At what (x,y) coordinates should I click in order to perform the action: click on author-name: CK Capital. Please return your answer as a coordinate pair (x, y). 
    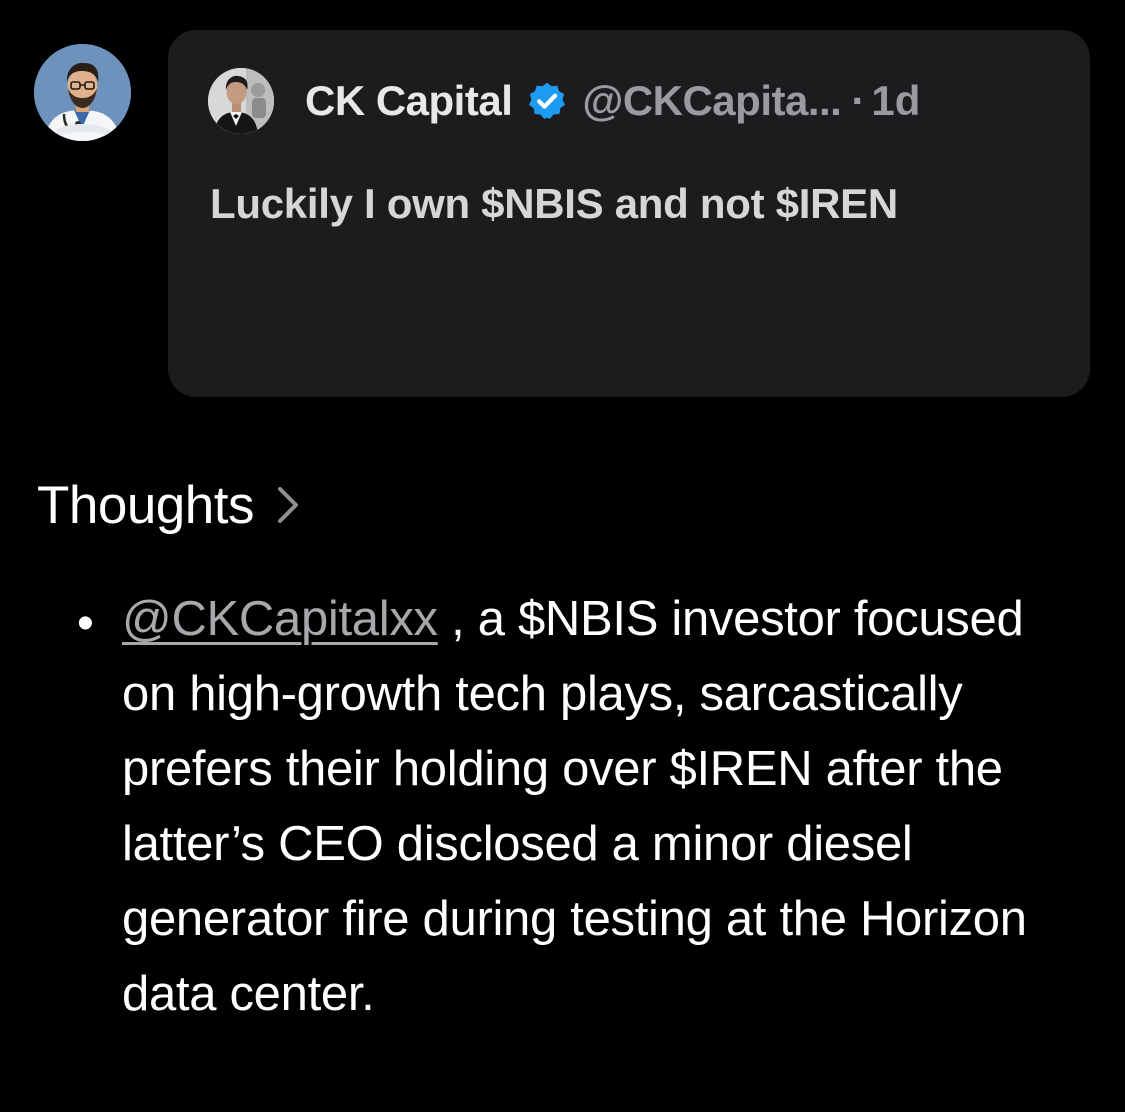
    Looking at the image, I should click on (409, 101).